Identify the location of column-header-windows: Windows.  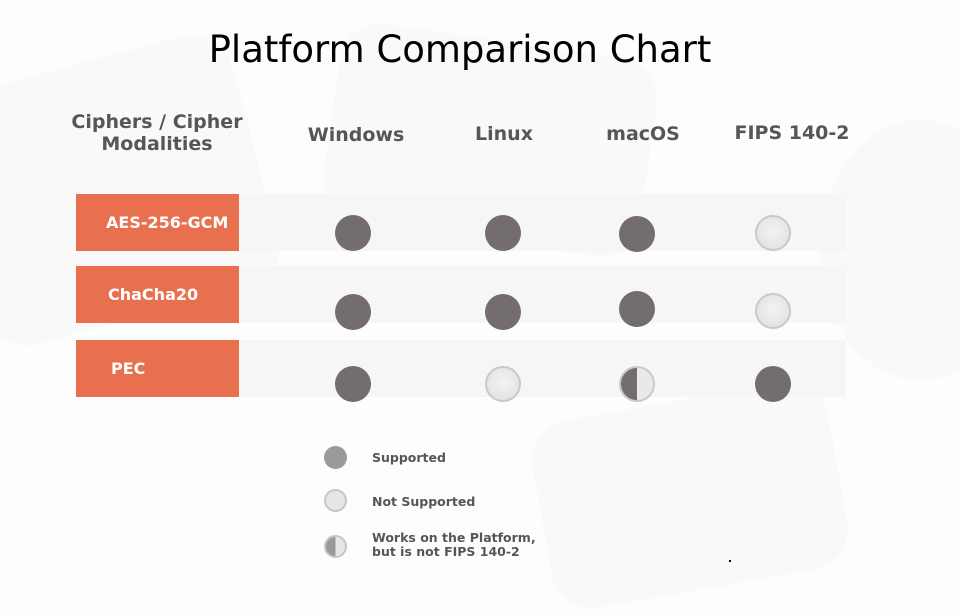
(356, 135).